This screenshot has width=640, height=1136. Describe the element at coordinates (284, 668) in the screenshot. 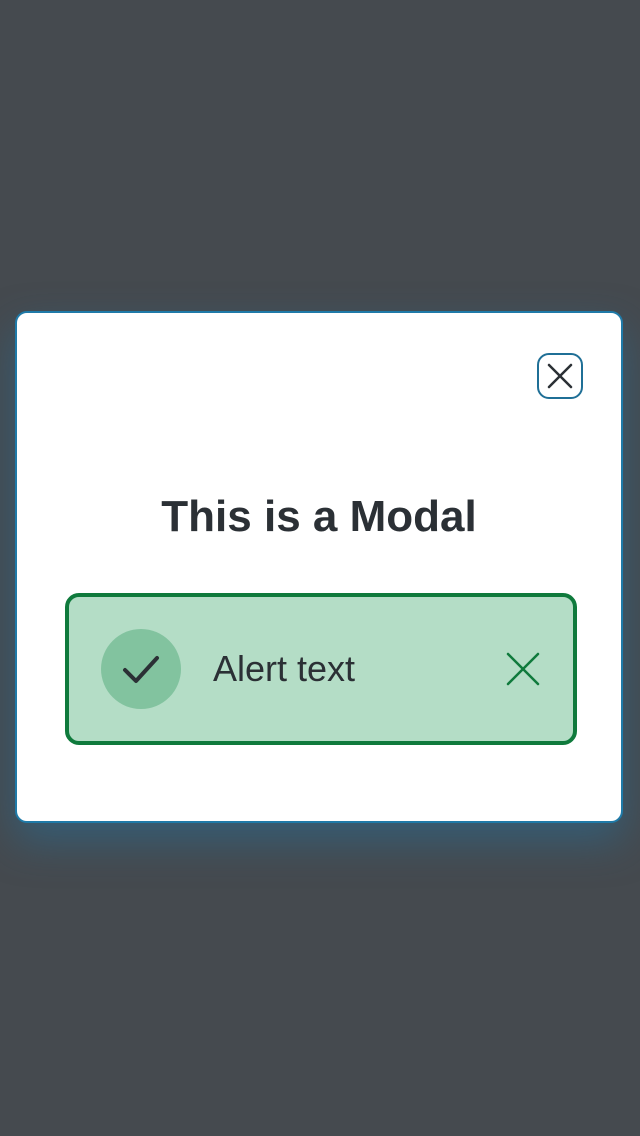

I see `alert-text: Alert text` at that location.